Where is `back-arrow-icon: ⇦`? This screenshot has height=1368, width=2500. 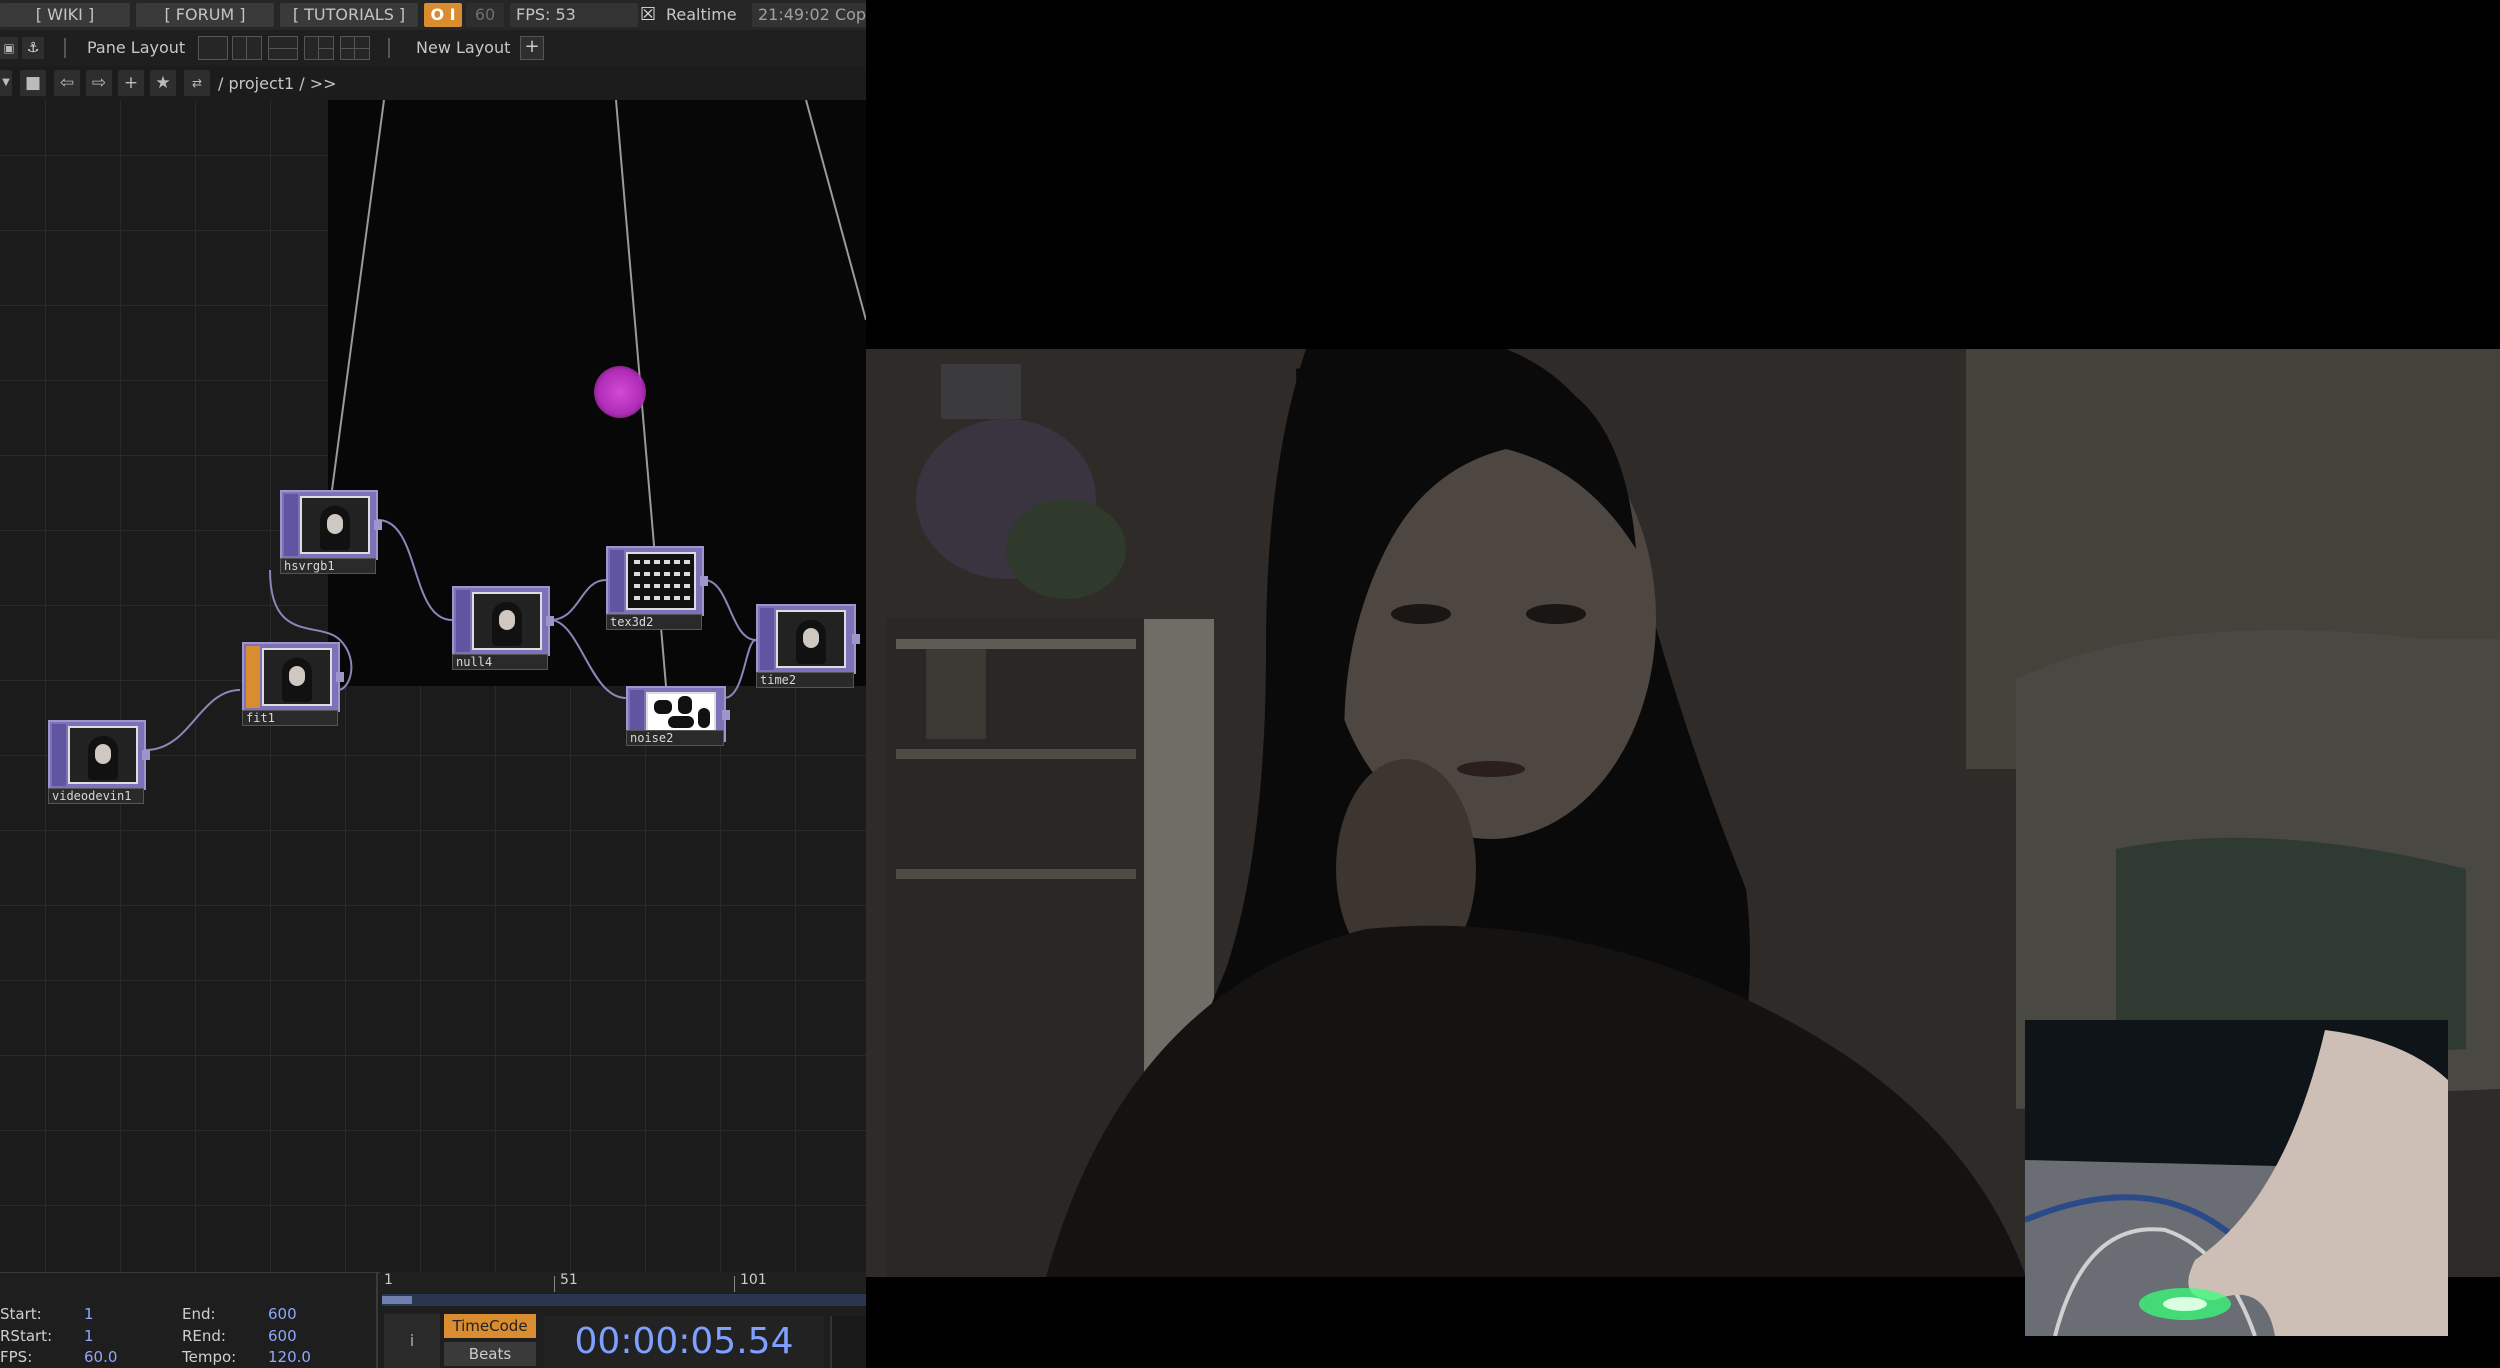 back-arrow-icon: ⇦ is located at coordinates (67, 83).